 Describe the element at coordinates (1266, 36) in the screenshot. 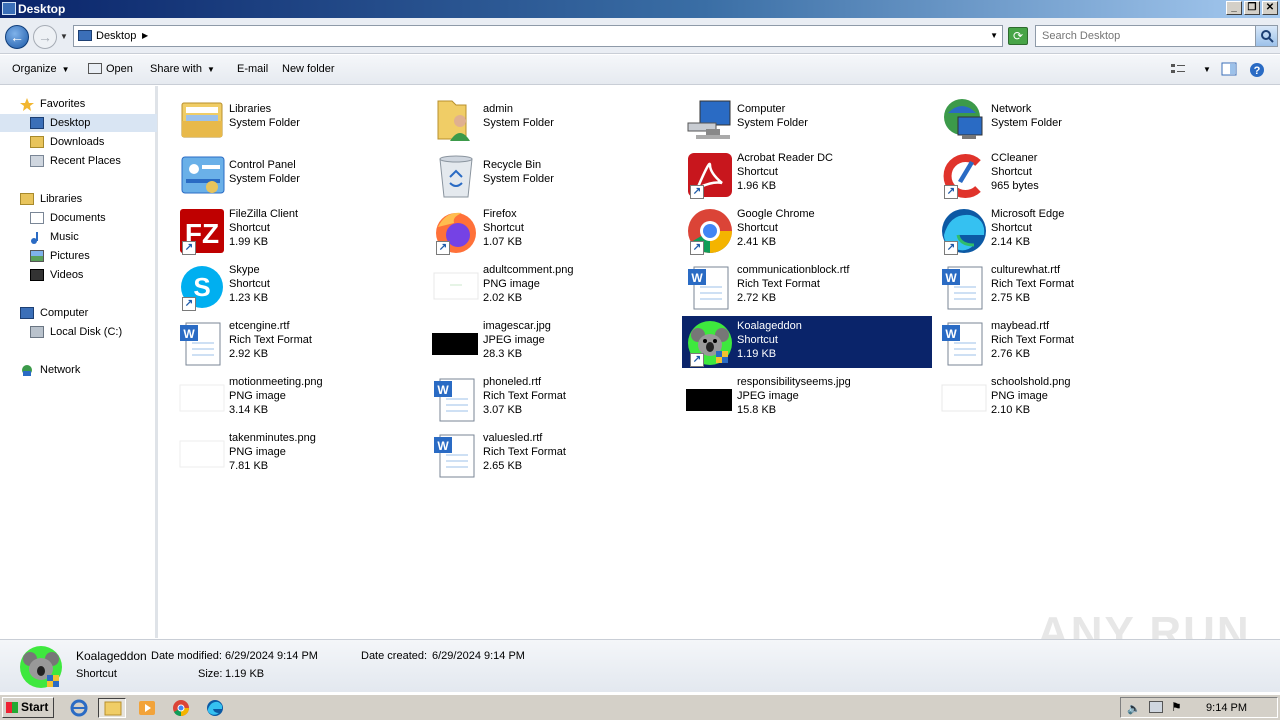

I see `search-icon` at that location.